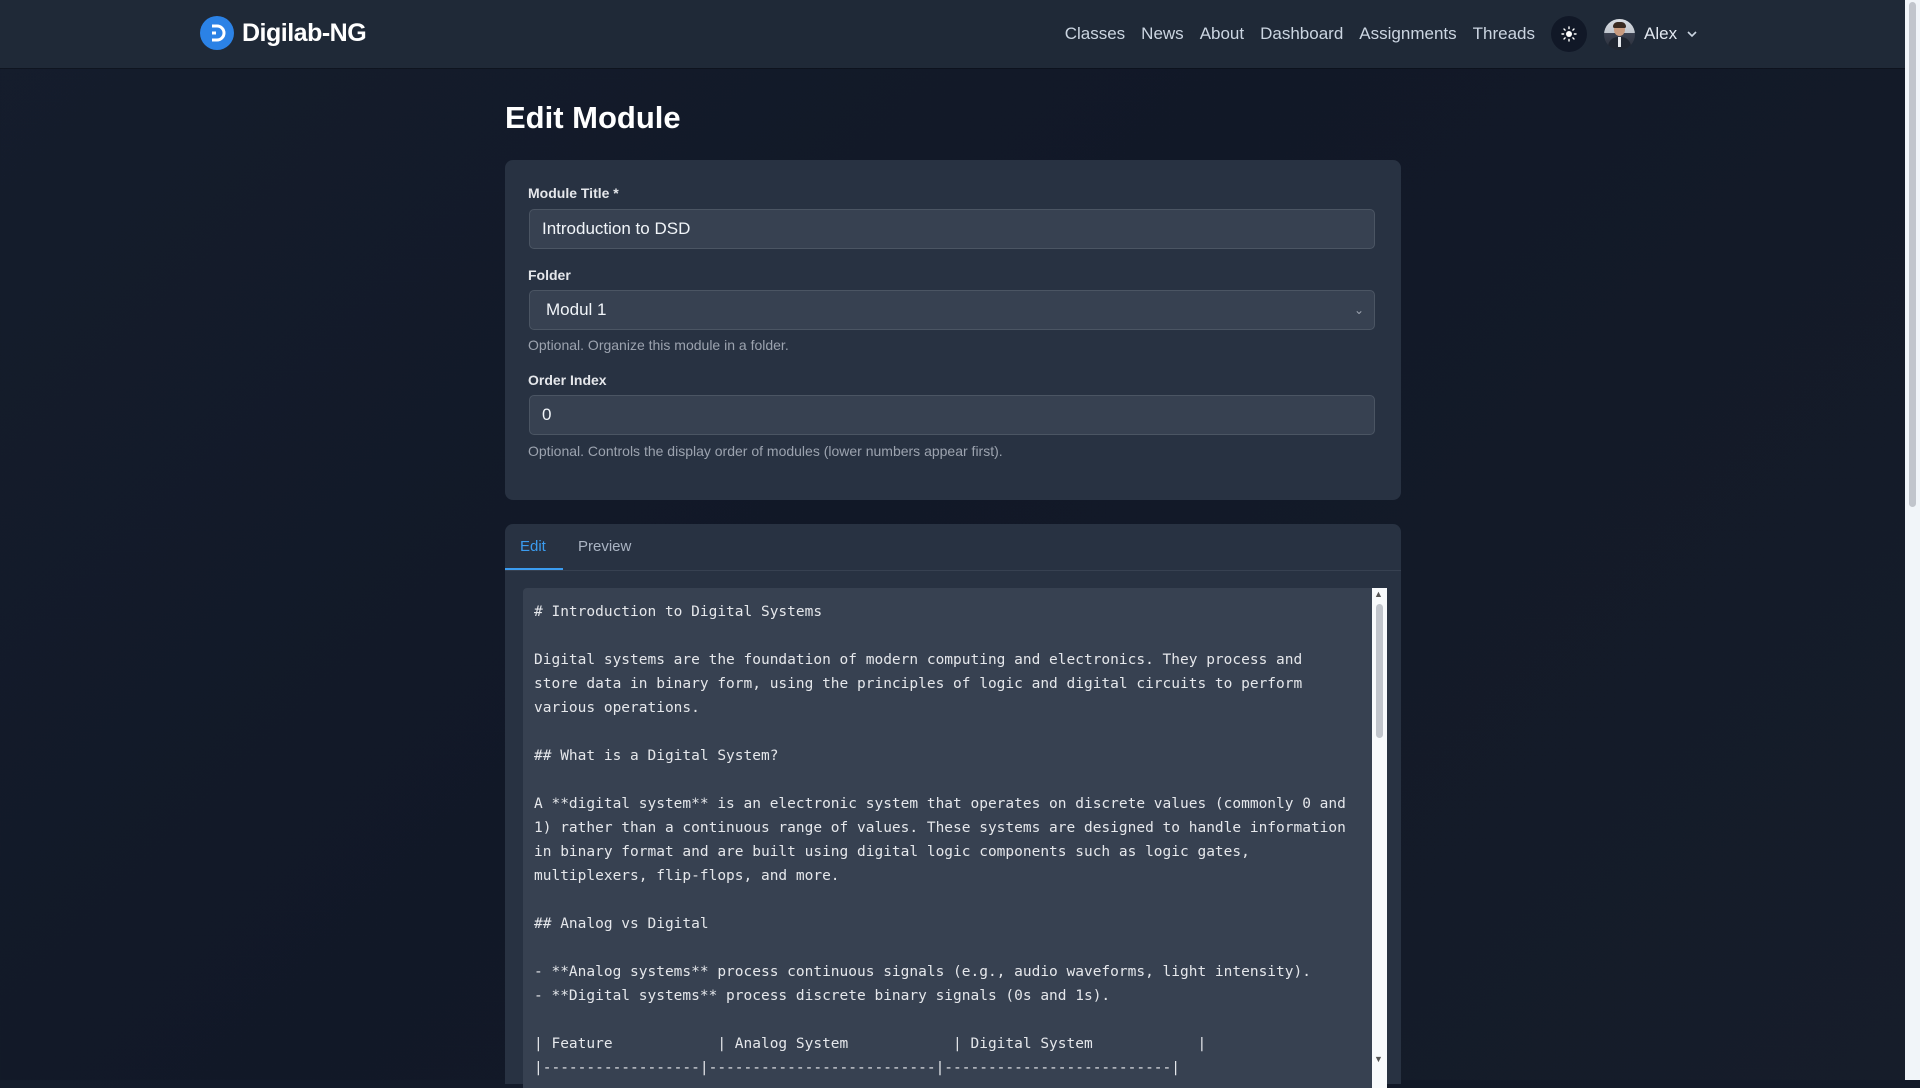 The width and height of the screenshot is (1920, 1088). I want to click on module-title-label: Module Title *, so click(573, 193).